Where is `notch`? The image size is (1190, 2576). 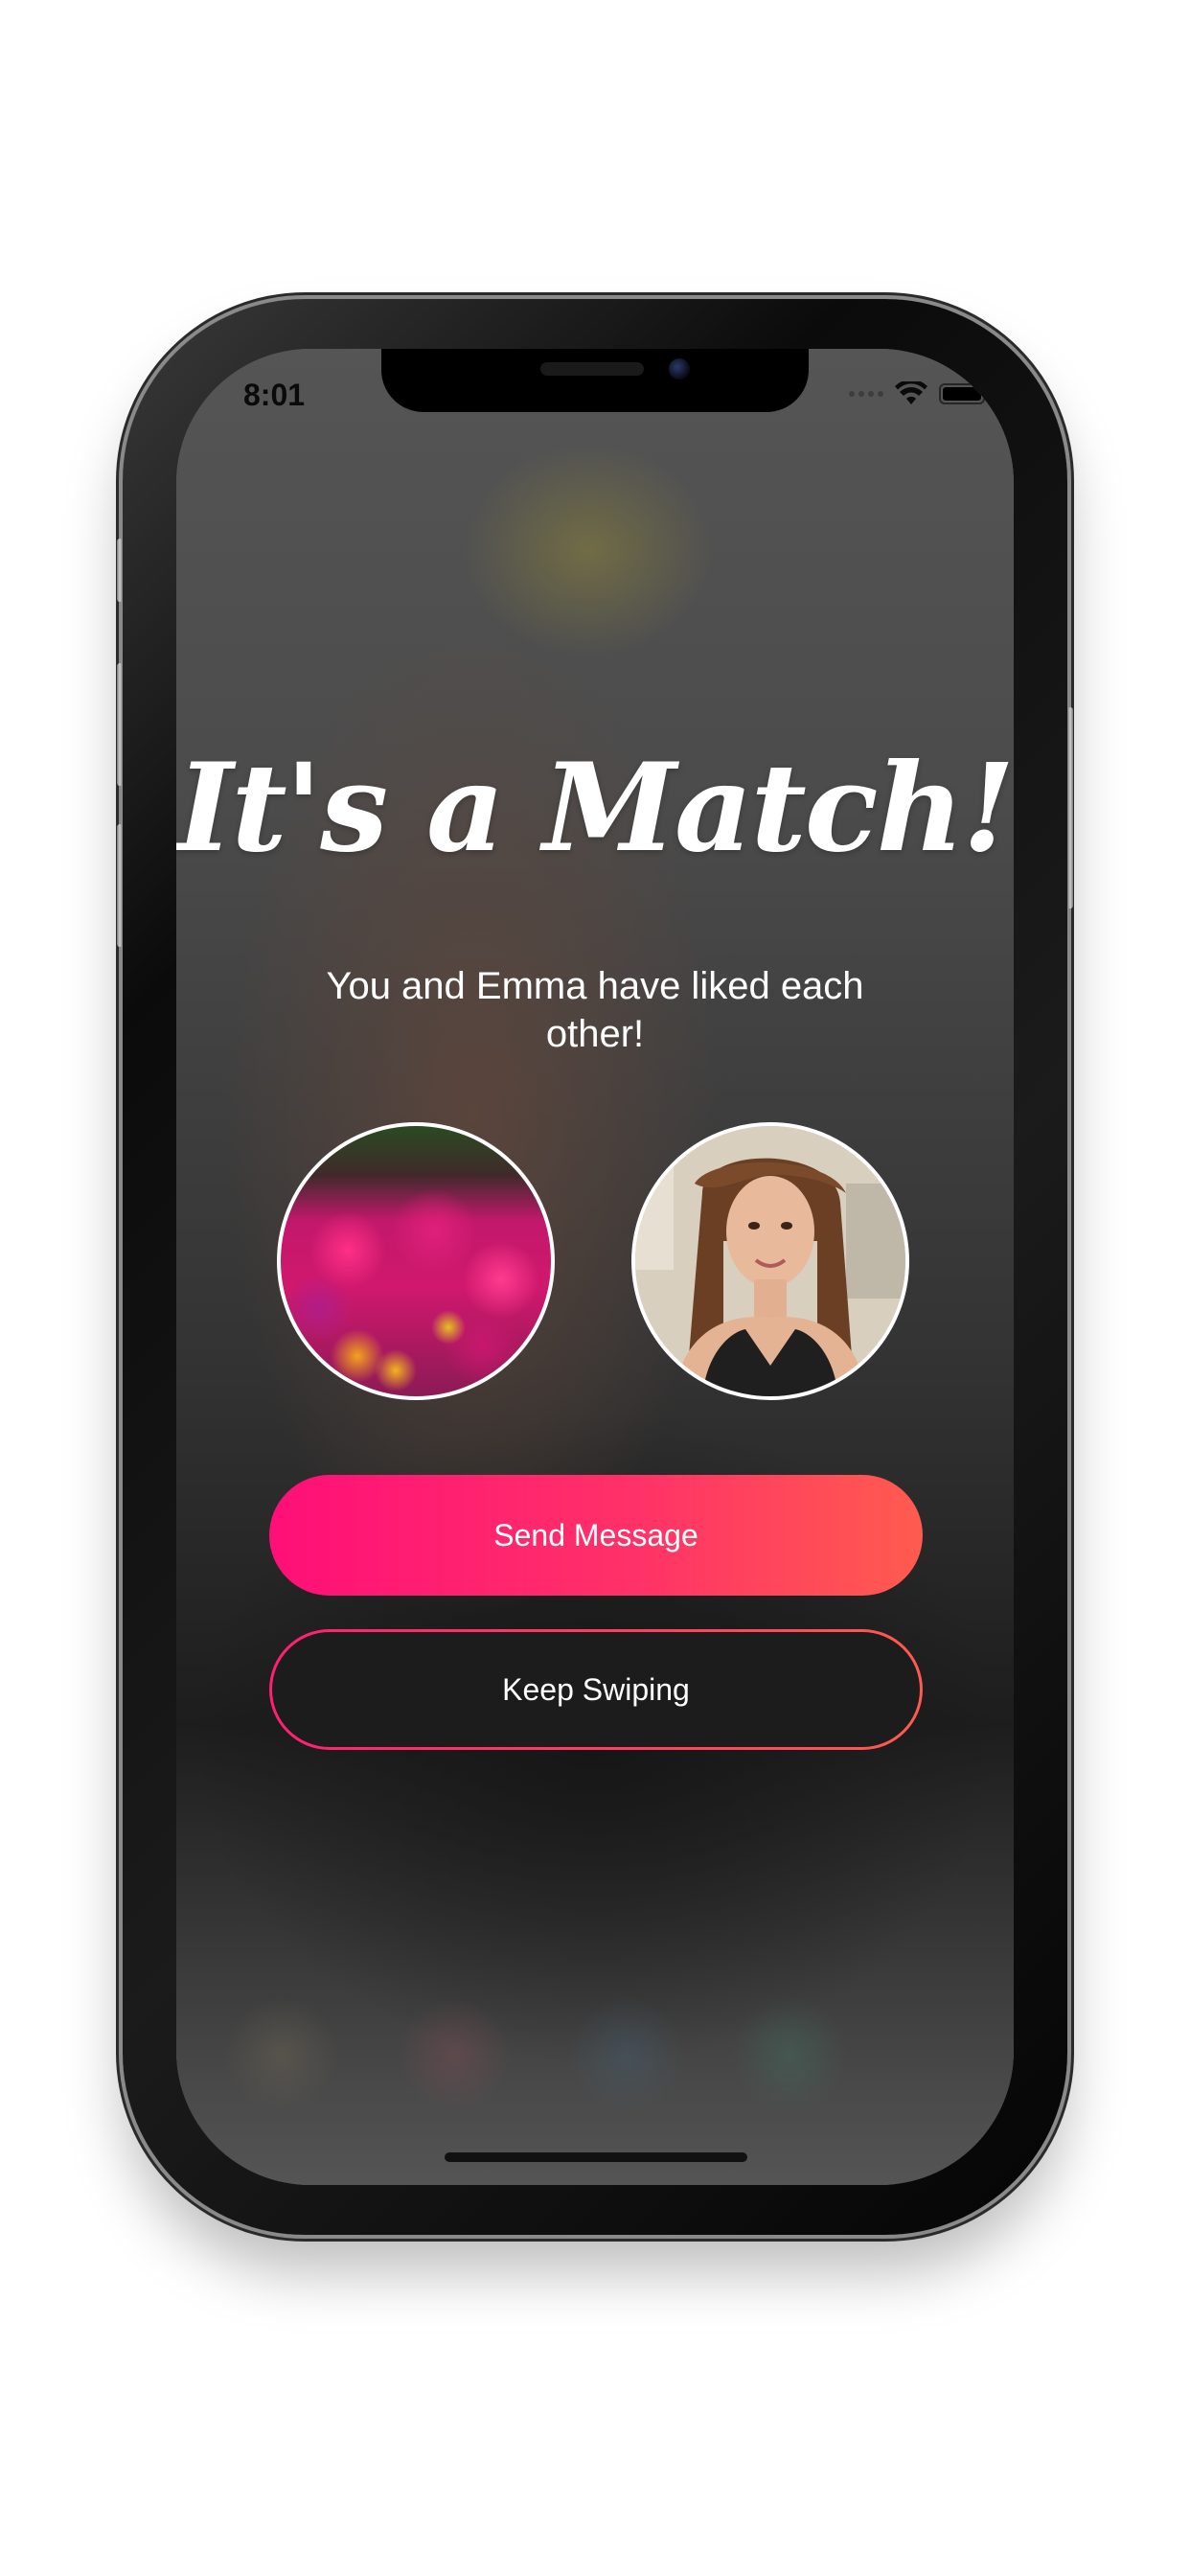
notch is located at coordinates (595, 380).